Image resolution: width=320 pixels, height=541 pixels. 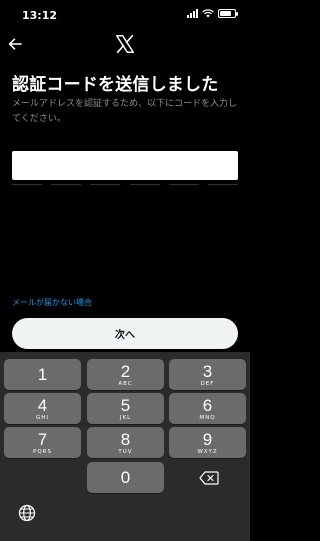 I want to click on key-letters: ABC, so click(x=125, y=383).